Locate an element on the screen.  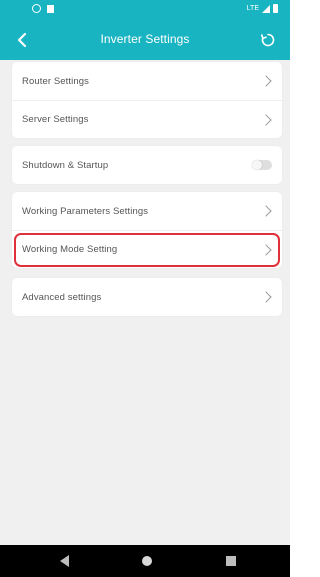
signal-icon is located at coordinates (266, 8).